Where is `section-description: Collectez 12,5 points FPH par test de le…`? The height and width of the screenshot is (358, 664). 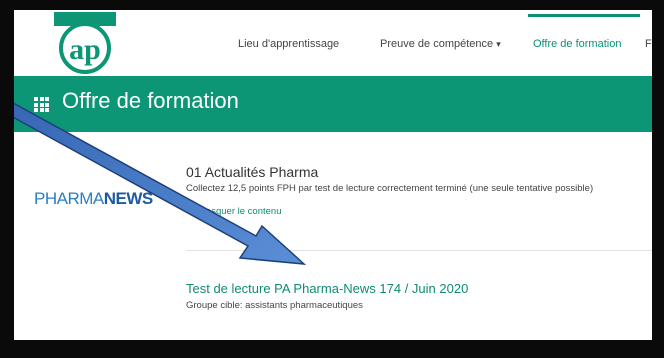 section-description: Collectez 12,5 points FPH par test de le… is located at coordinates (390, 188).